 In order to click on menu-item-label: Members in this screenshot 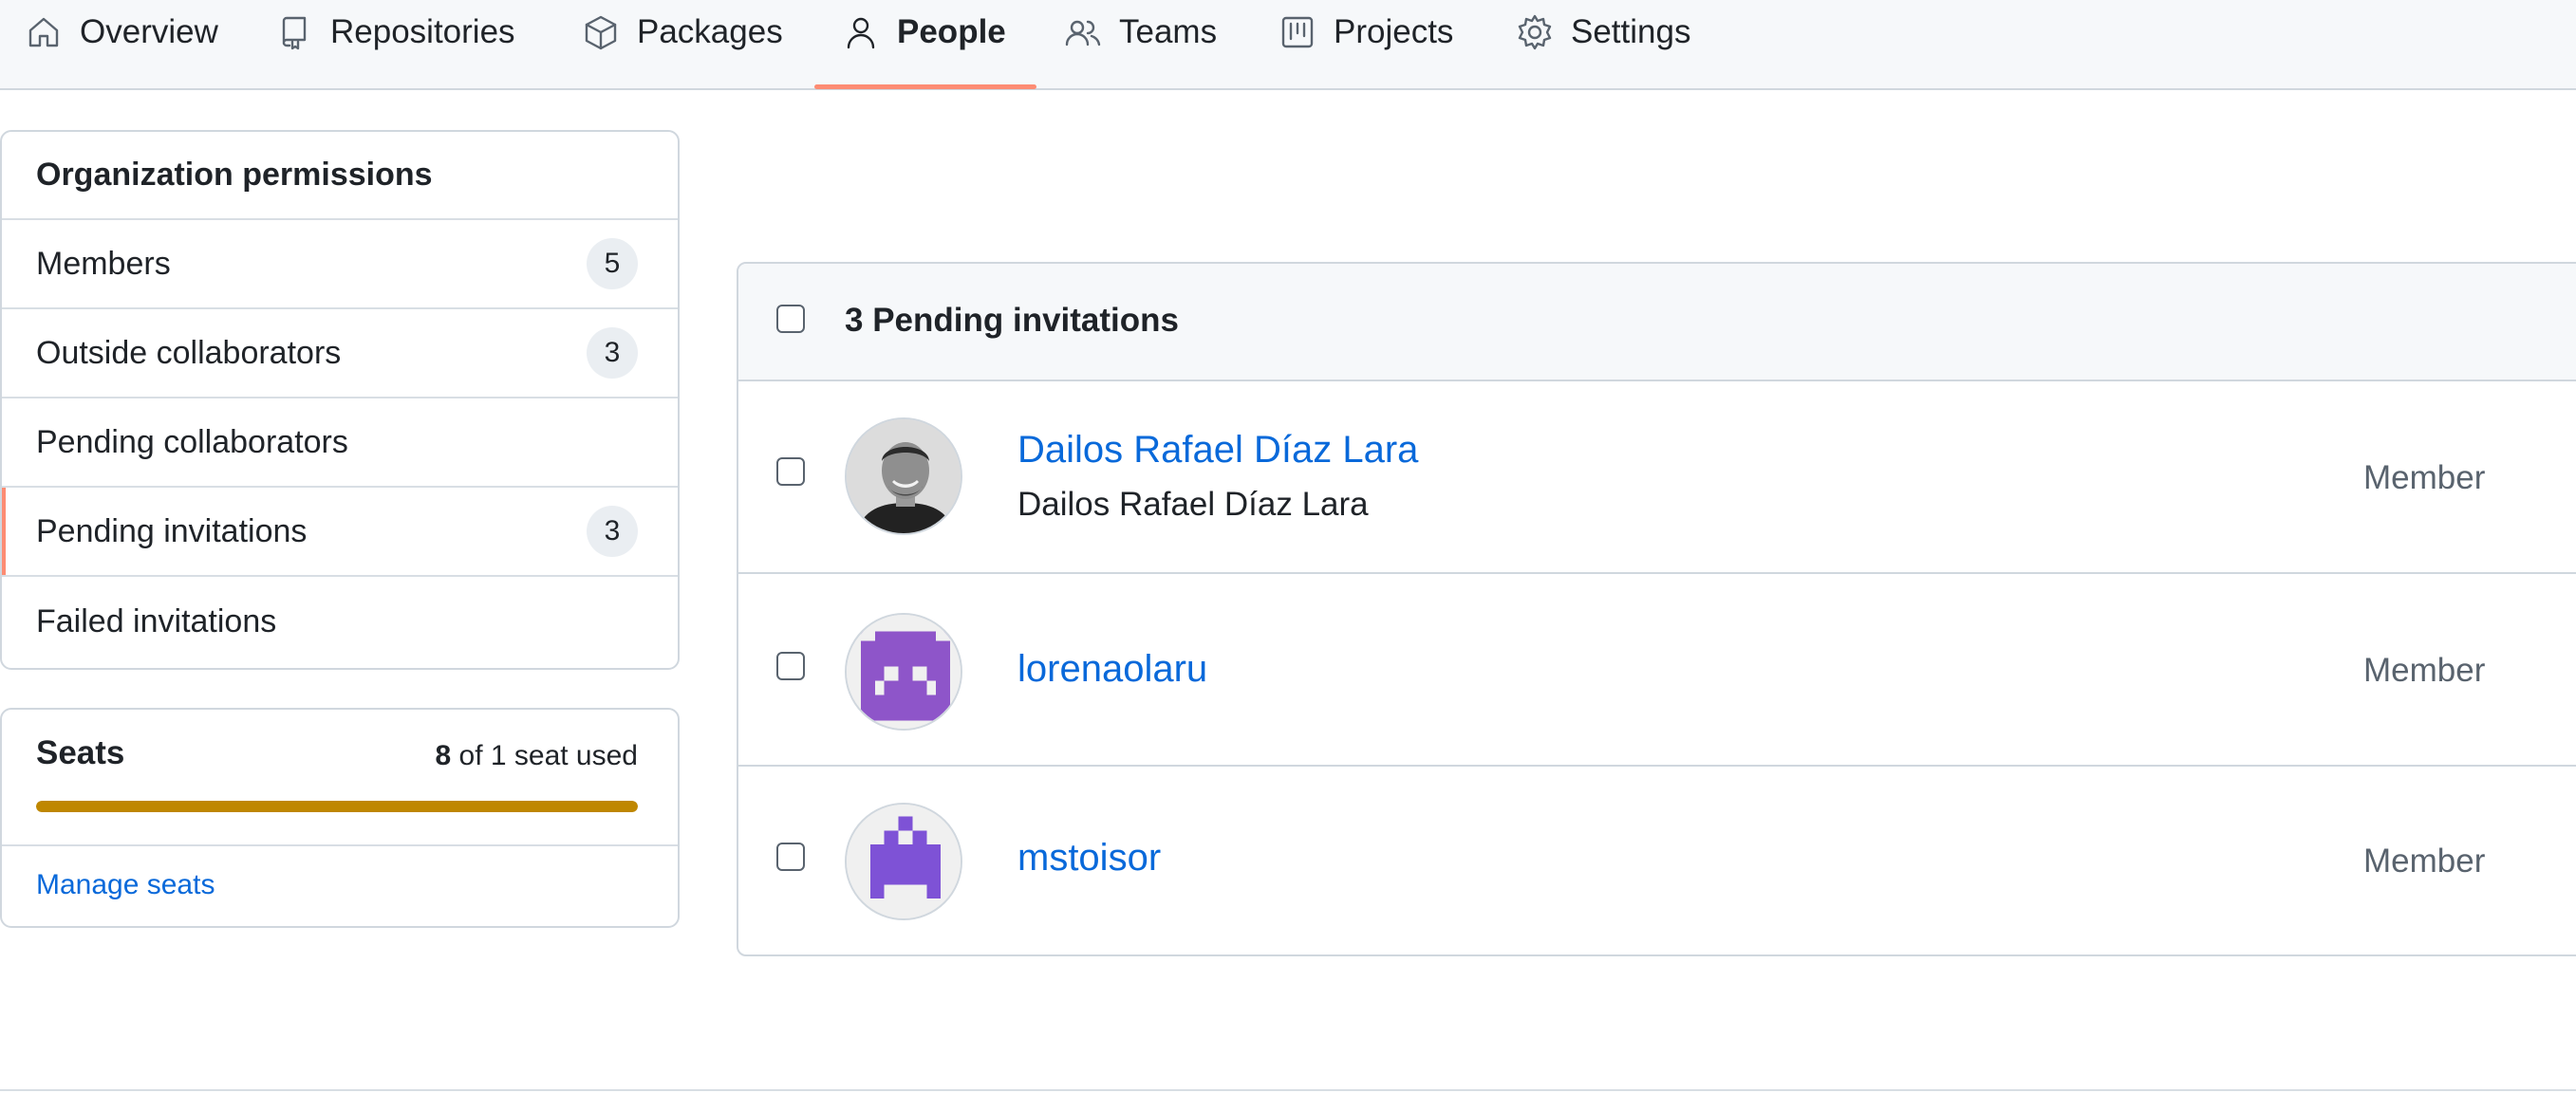, I will do `click(103, 263)`.